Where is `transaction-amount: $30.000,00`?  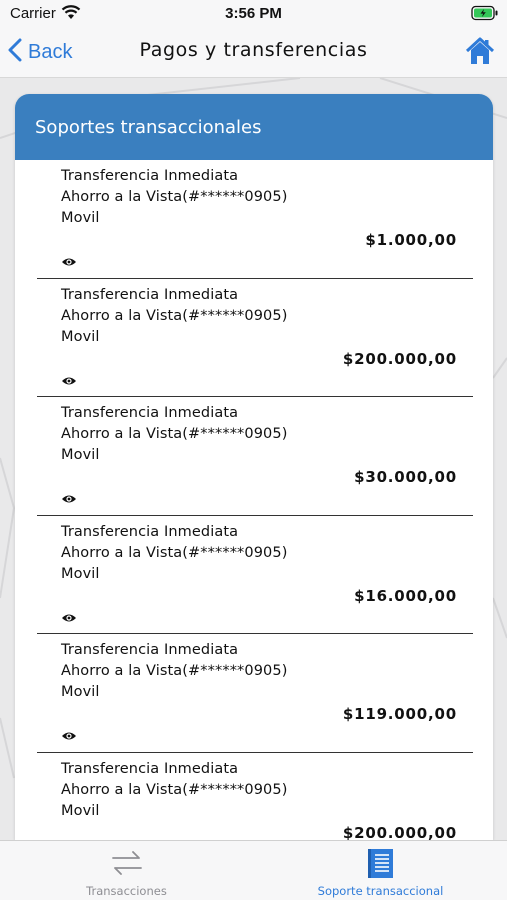
transaction-amount: $30.000,00 is located at coordinates (405, 477).